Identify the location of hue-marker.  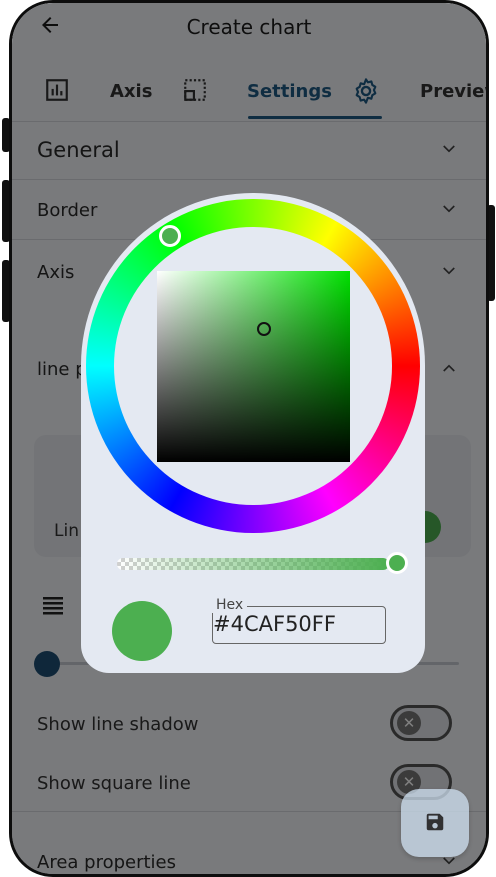
(170, 236).